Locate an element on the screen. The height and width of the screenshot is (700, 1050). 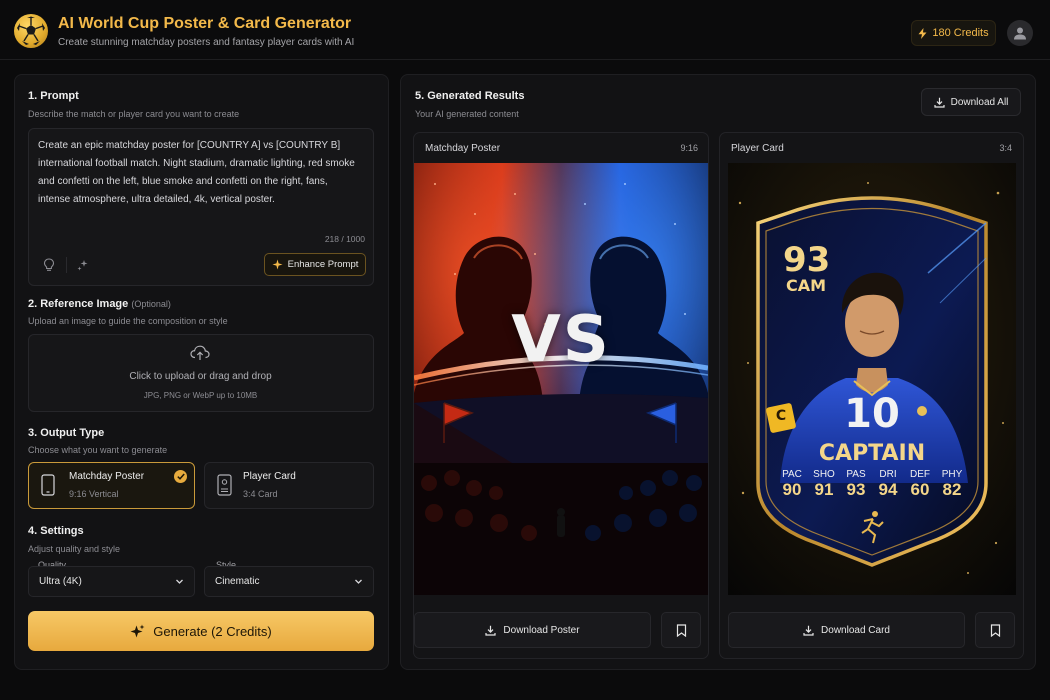
upload-instruction: Click to upload or drag and drop is located at coordinates (200, 376).